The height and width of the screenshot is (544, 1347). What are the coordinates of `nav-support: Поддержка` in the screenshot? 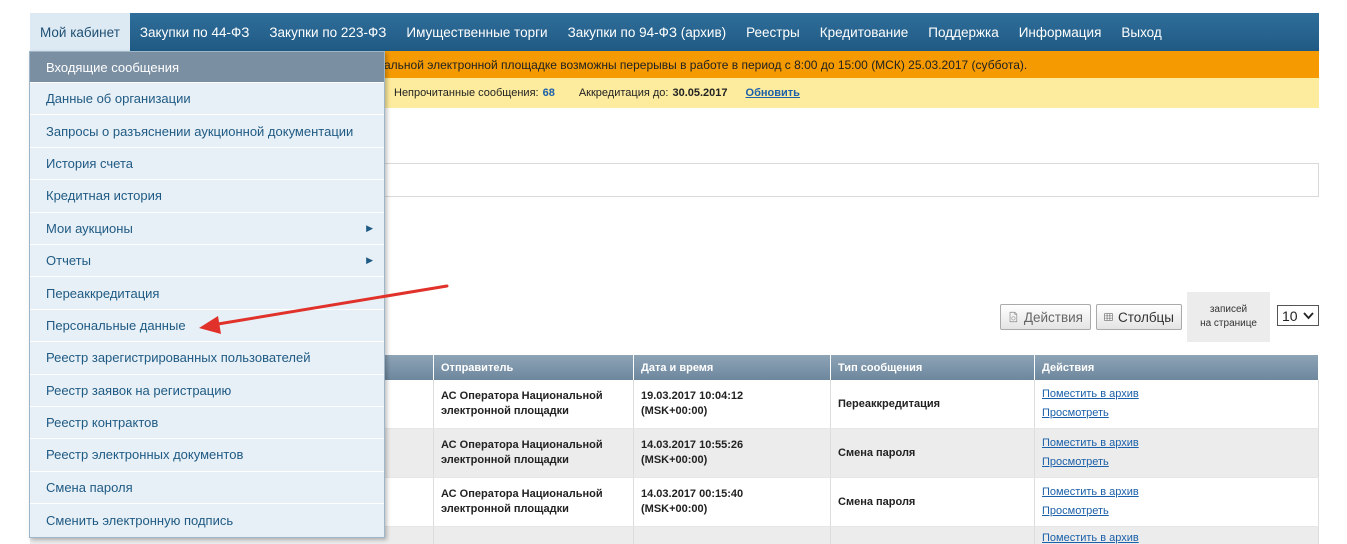 It's located at (963, 32).